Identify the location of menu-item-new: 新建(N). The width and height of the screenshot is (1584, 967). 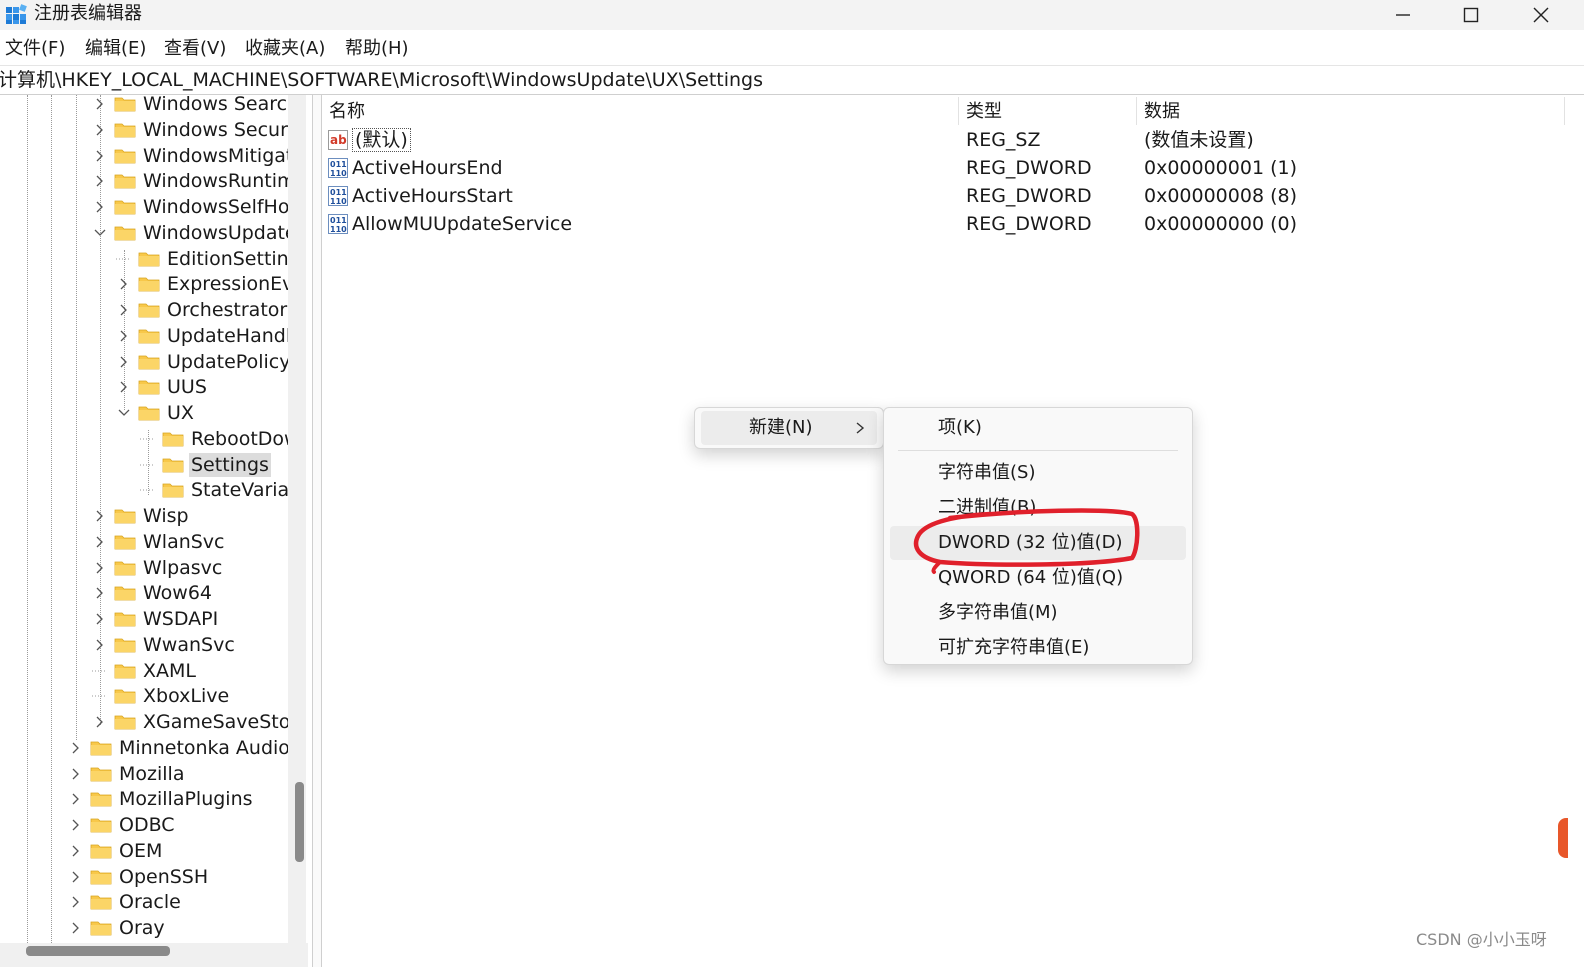
(789, 428).